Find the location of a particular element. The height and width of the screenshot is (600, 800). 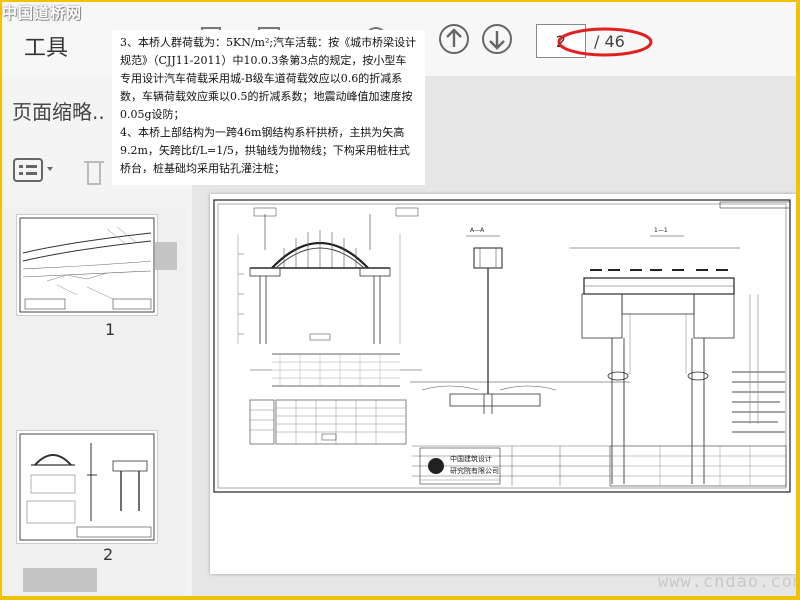

page-1-preview is located at coordinates (87, 265).